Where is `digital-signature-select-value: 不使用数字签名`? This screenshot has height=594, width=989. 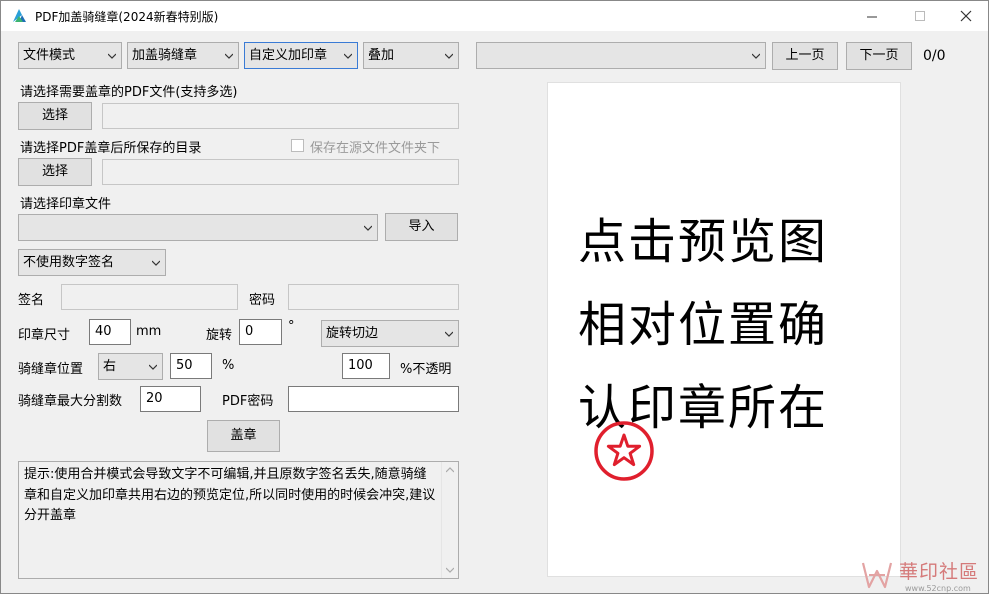 digital-signature-select-value: 不使用数字签名 is located at coordinates (69, 262).